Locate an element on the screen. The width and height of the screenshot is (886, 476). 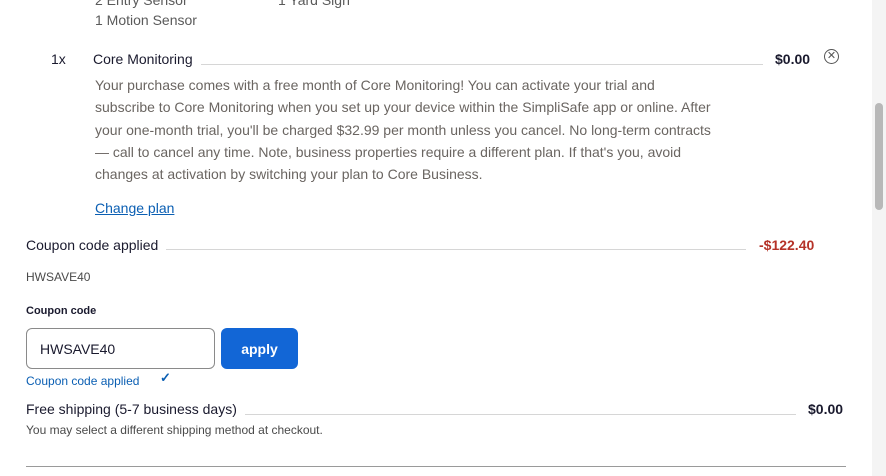
package-item: 1 Yard Sign is located at coordinates (314, 4).